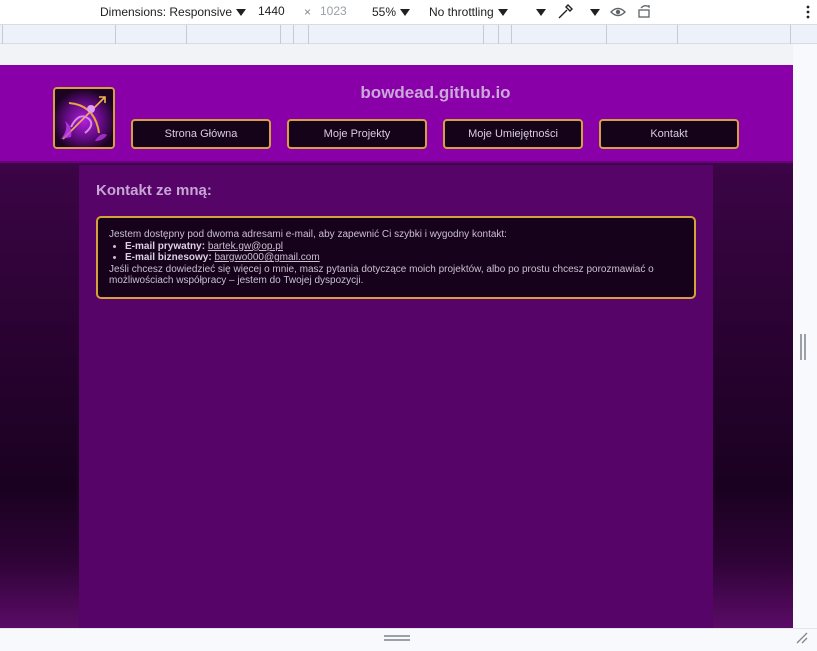 This screenshot has height=651, width=817. What do you see at coordinates (808, 12) in the screenshot?
I see `more-vertical-icon` at bounding box center [808, 12].